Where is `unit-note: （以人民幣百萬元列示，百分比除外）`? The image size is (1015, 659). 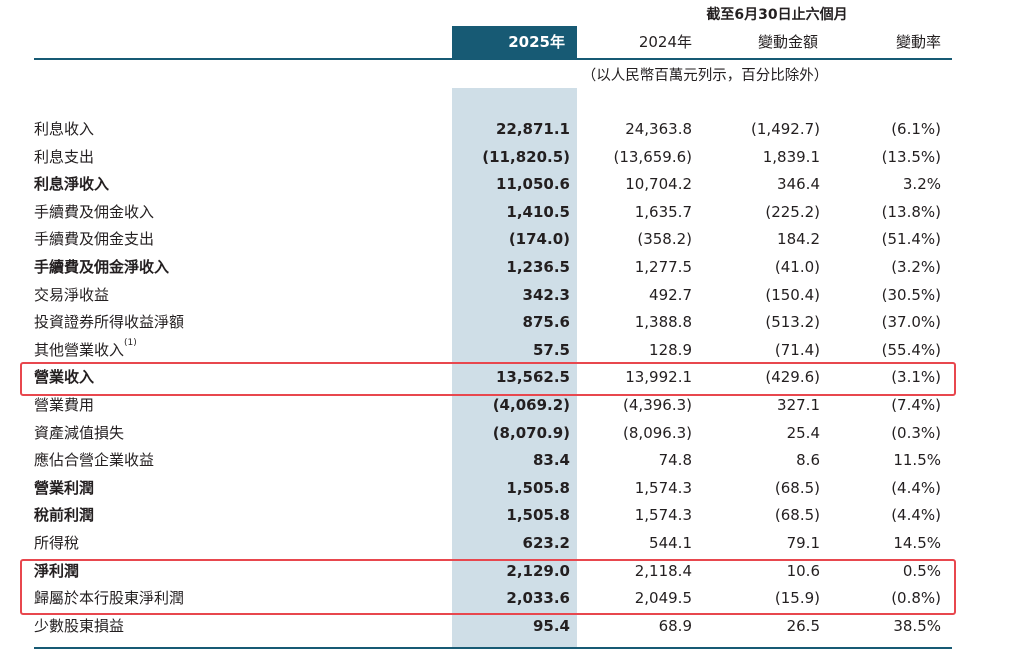 unit-note: （以人民幣百萬元列示，百分比除外） is located at coordinates (705, 76).